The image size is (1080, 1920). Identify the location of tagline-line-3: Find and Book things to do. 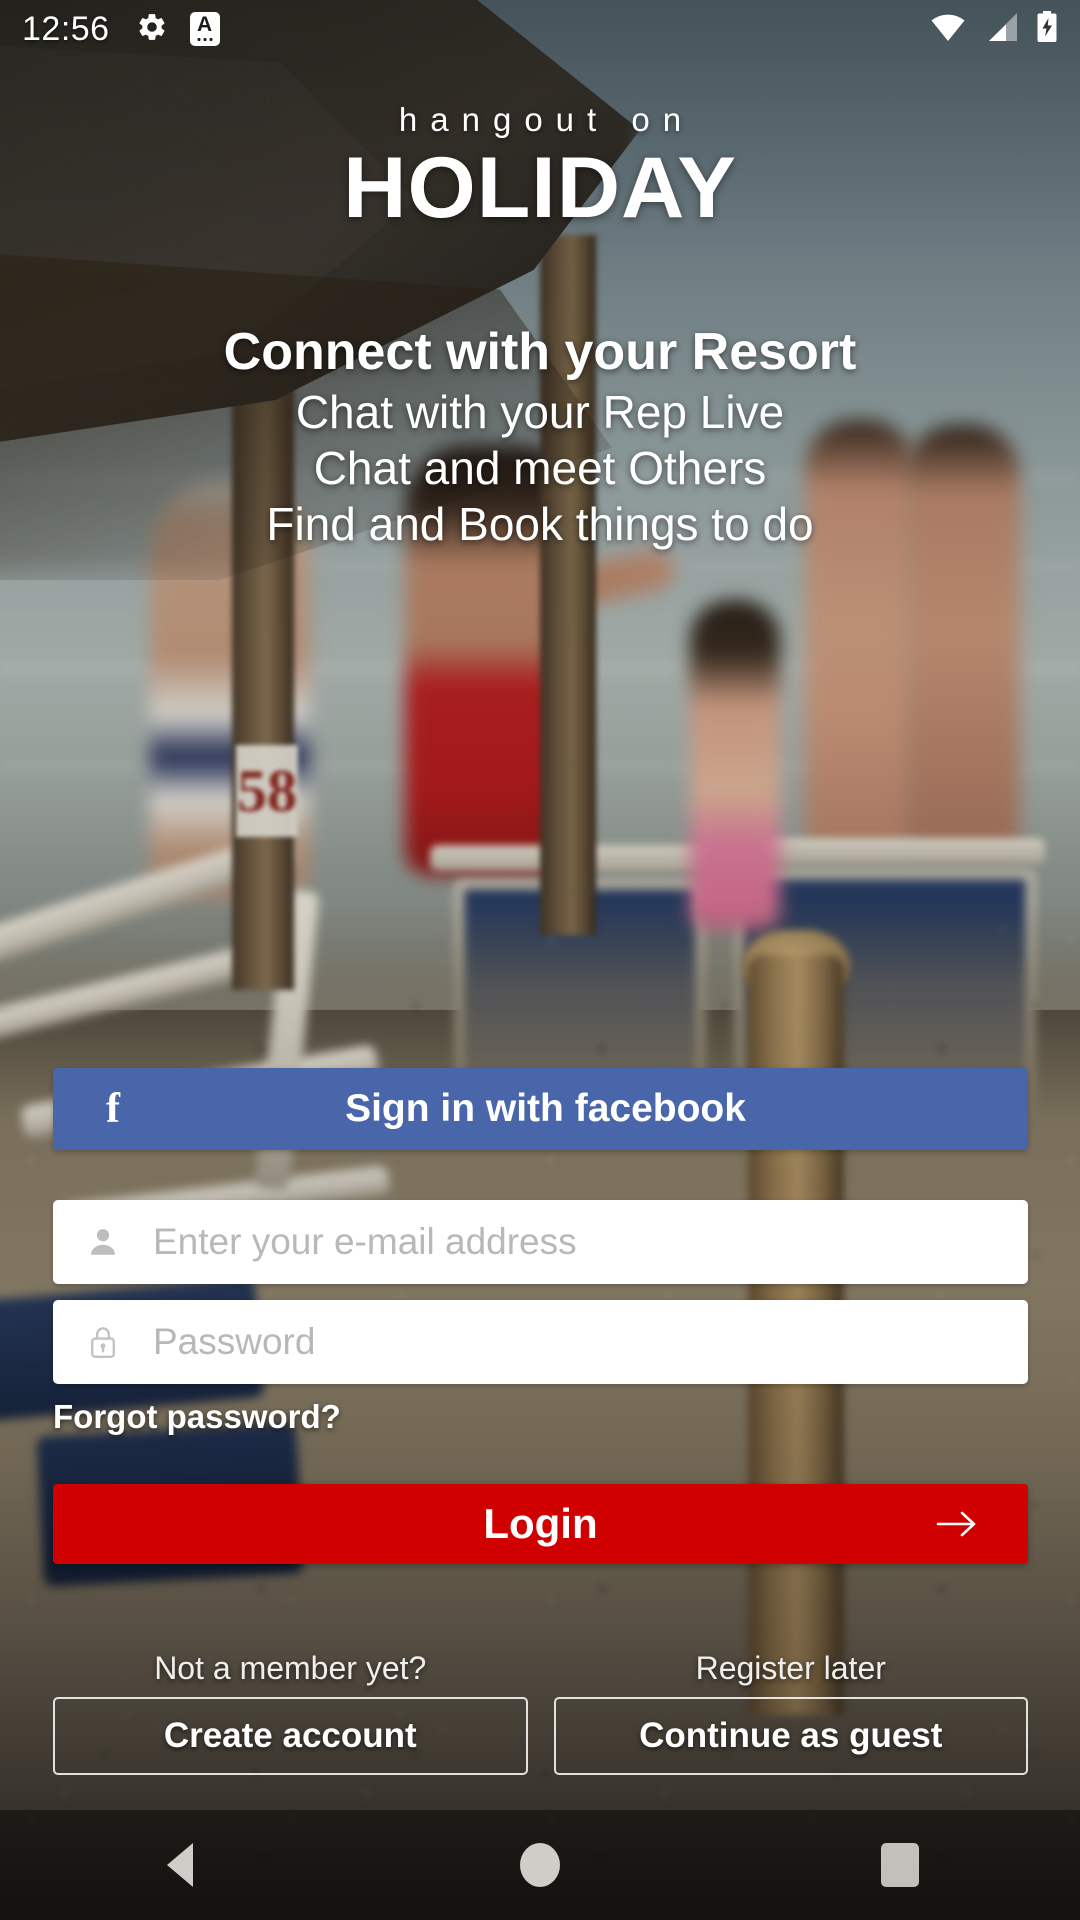
(540, 524).